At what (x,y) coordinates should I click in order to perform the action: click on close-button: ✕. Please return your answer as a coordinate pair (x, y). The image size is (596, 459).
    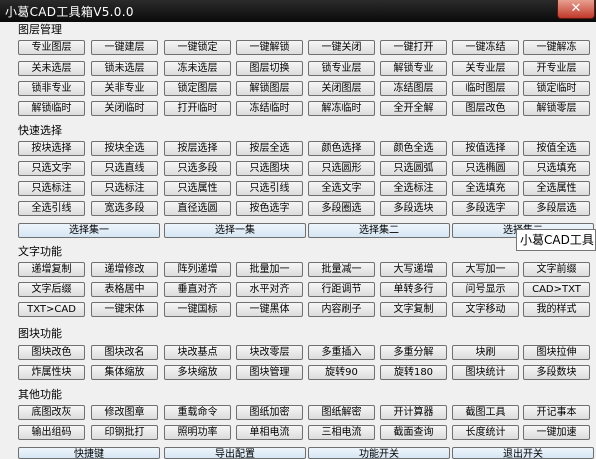
    Looking at the image, I should click on (576, 9).